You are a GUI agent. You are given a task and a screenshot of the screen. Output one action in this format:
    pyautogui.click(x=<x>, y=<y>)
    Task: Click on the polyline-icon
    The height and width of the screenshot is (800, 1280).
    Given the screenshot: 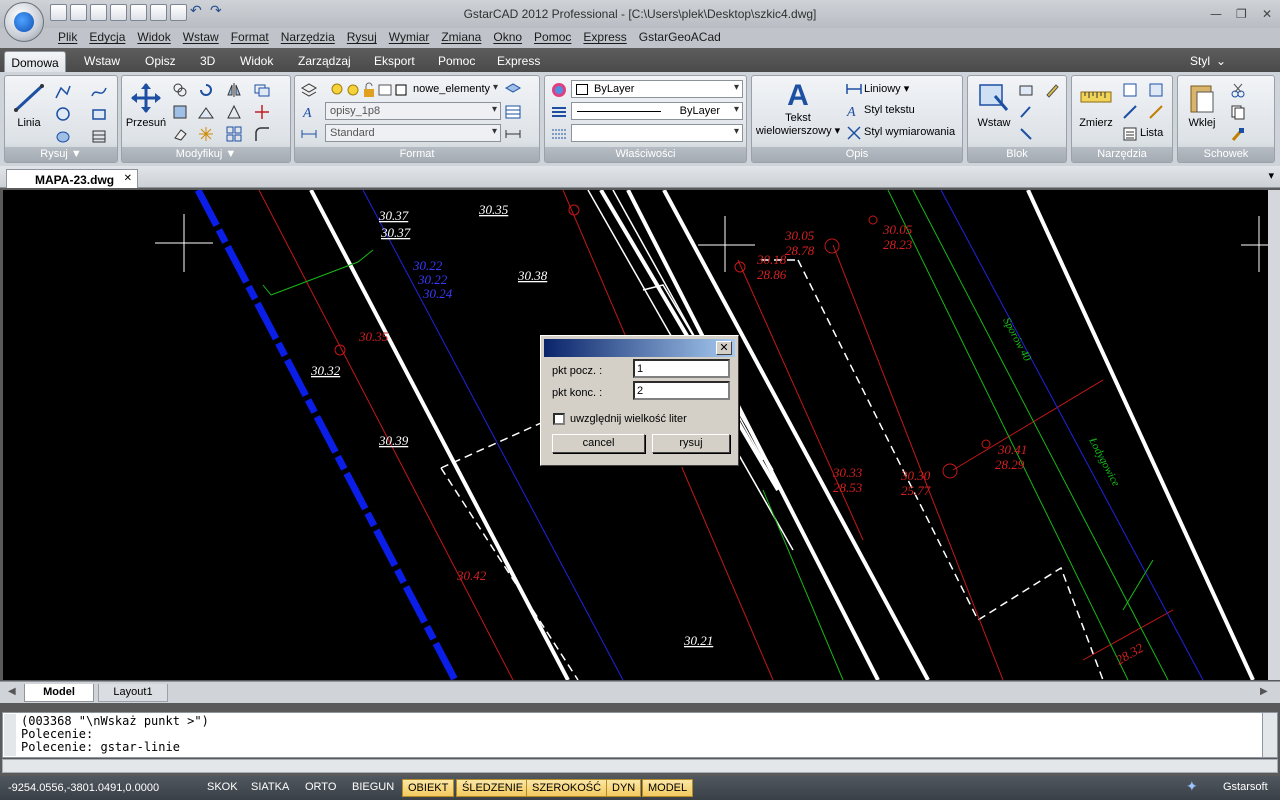 What is the action you would take?
    pyautogui.click(x=63, y=92)
    